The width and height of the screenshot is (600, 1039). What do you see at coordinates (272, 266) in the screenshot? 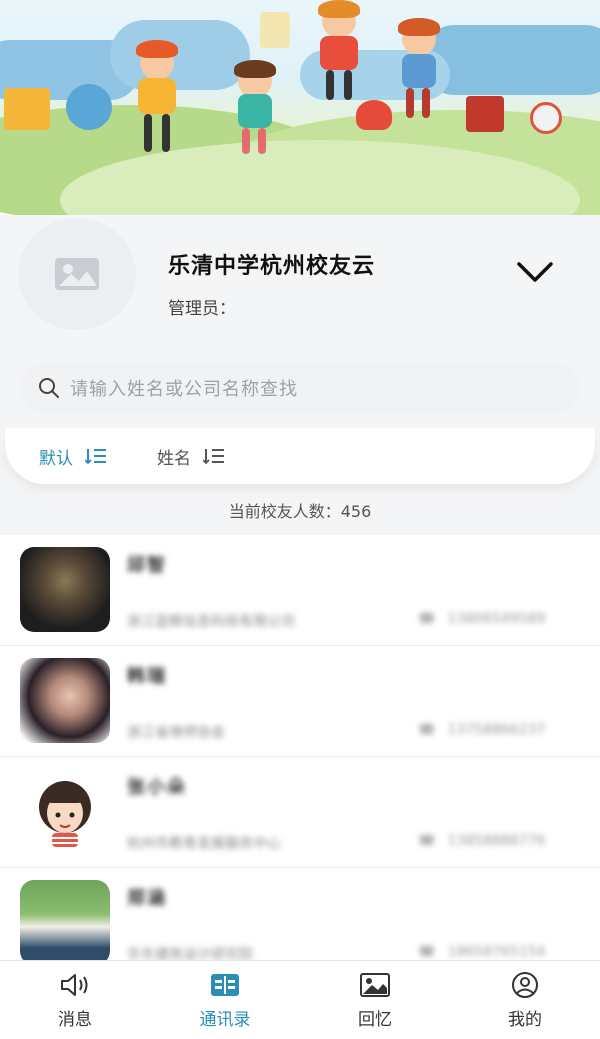
I see `organization-name: 乐清中学杭州校友云` at bounding box center [272, 266].